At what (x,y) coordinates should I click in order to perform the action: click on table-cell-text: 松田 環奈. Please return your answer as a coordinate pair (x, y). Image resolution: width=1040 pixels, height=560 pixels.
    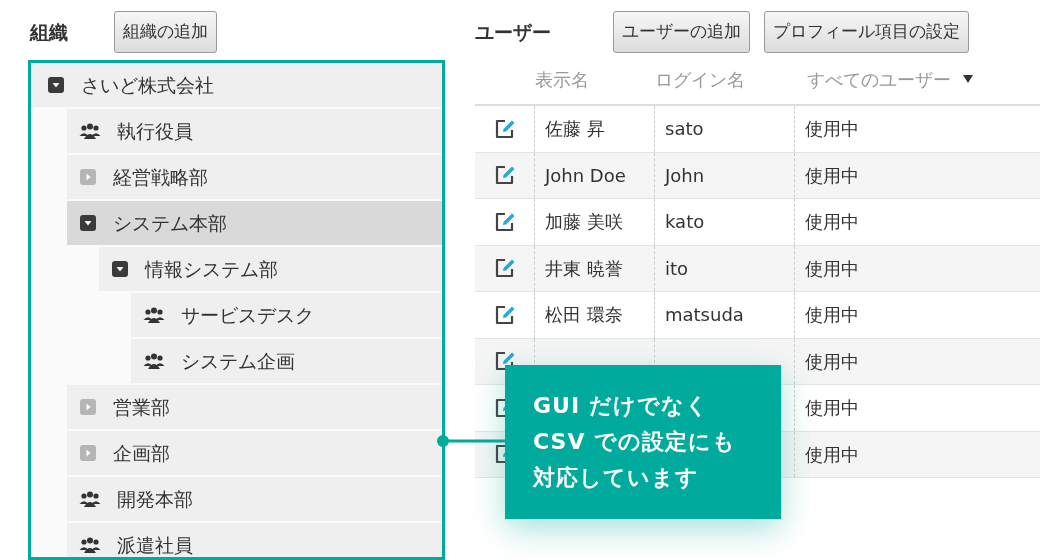
    Looking at the image, I should click on (584, 315).